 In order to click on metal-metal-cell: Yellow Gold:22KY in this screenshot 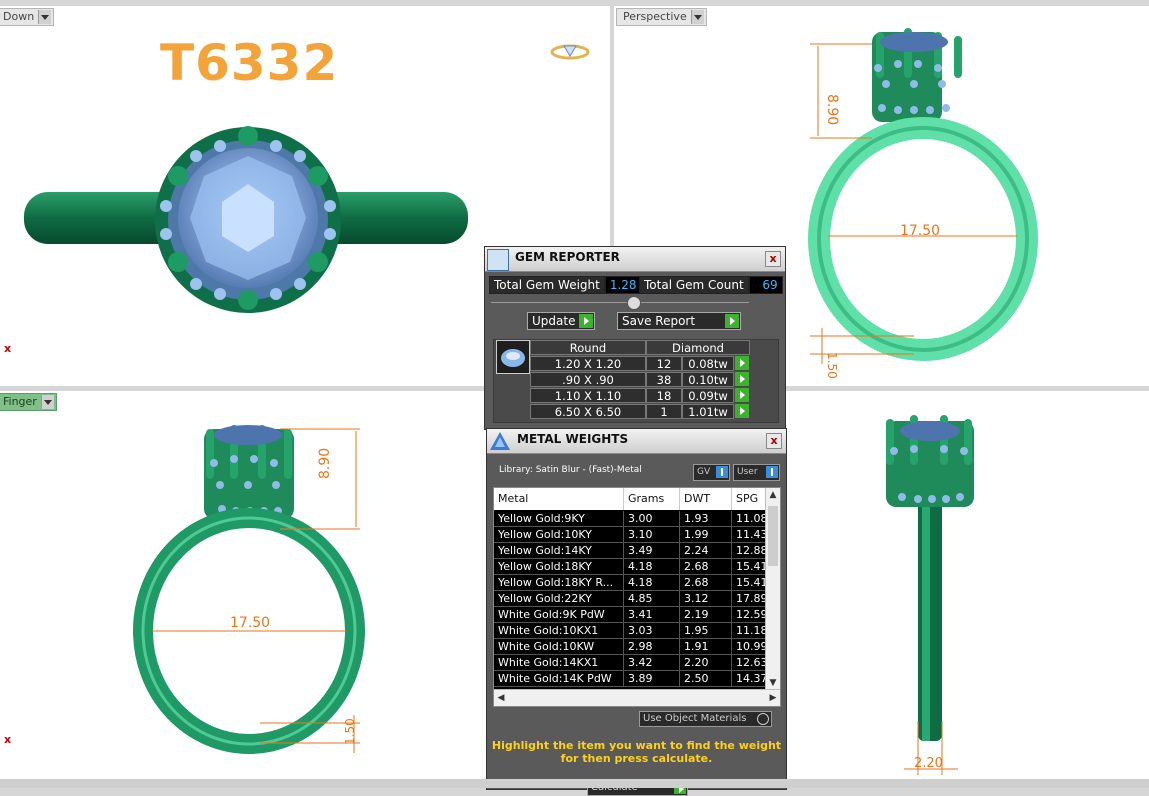, I will do `click(559, 599)`.